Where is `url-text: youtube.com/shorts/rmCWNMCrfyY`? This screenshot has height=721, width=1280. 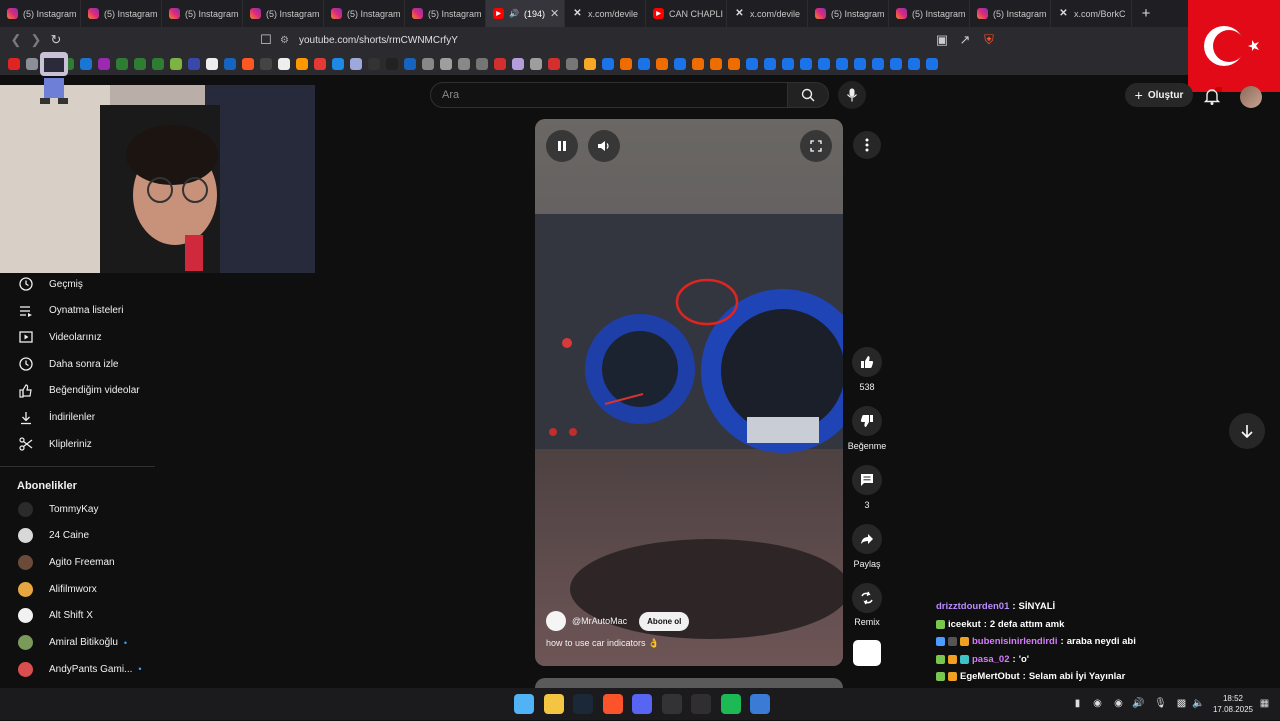
url-text: youtube.com/shorts/rmCWNMCrfyY is located at coordinates (378, 40).